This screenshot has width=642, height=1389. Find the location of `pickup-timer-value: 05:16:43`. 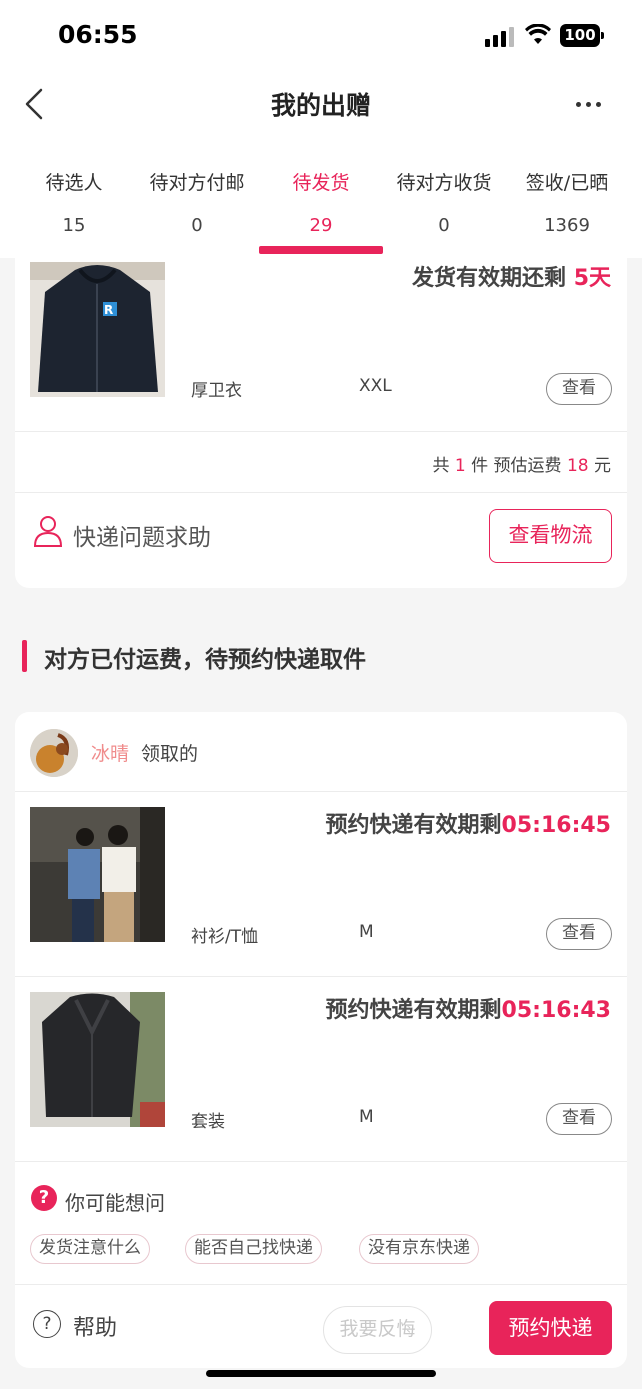

pickup-timer-value: 05:16:43 is located at coordinates (556, 1010).